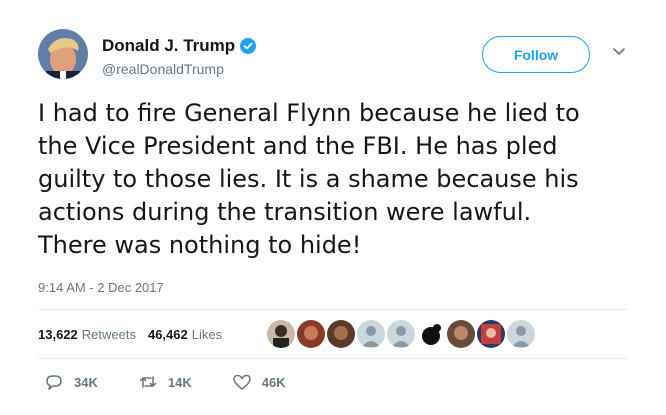  Describe the element at coordinates (86, 382) in the screenshot. I see `reply-count: 34K` at that location.